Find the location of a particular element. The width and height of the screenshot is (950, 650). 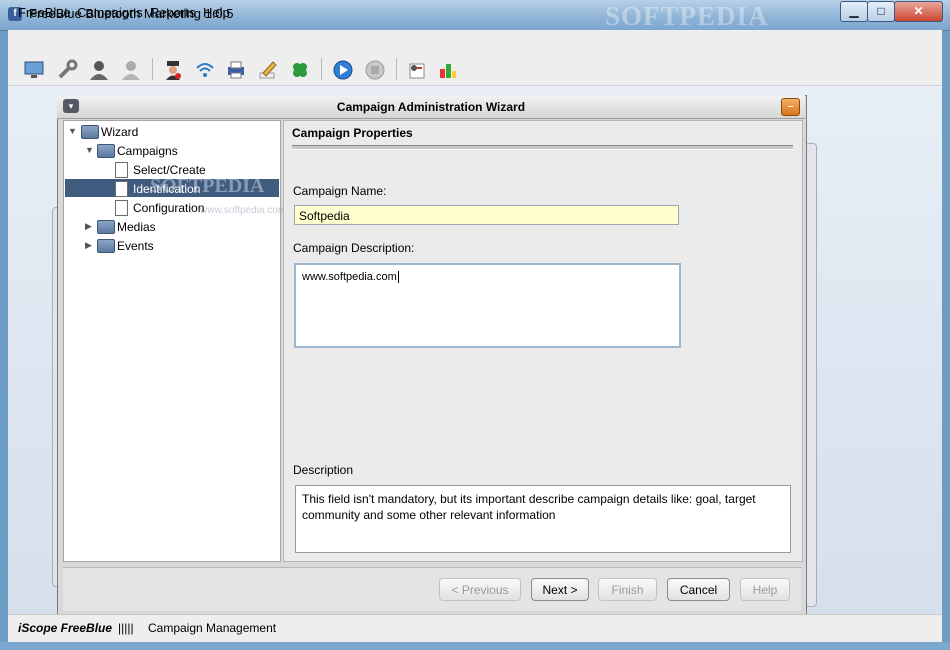

status-text: Campaign Management is located at coordinates (212, 628).